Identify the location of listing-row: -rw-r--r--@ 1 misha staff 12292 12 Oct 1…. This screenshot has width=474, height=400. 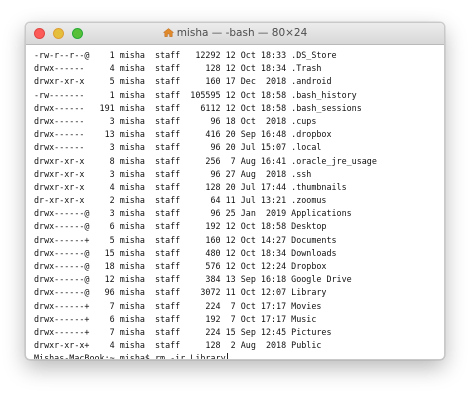
(185, 55).